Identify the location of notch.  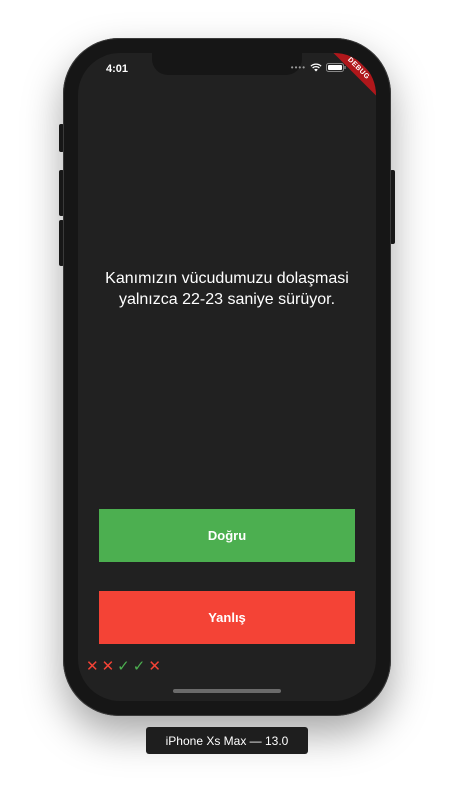
(227, 64).